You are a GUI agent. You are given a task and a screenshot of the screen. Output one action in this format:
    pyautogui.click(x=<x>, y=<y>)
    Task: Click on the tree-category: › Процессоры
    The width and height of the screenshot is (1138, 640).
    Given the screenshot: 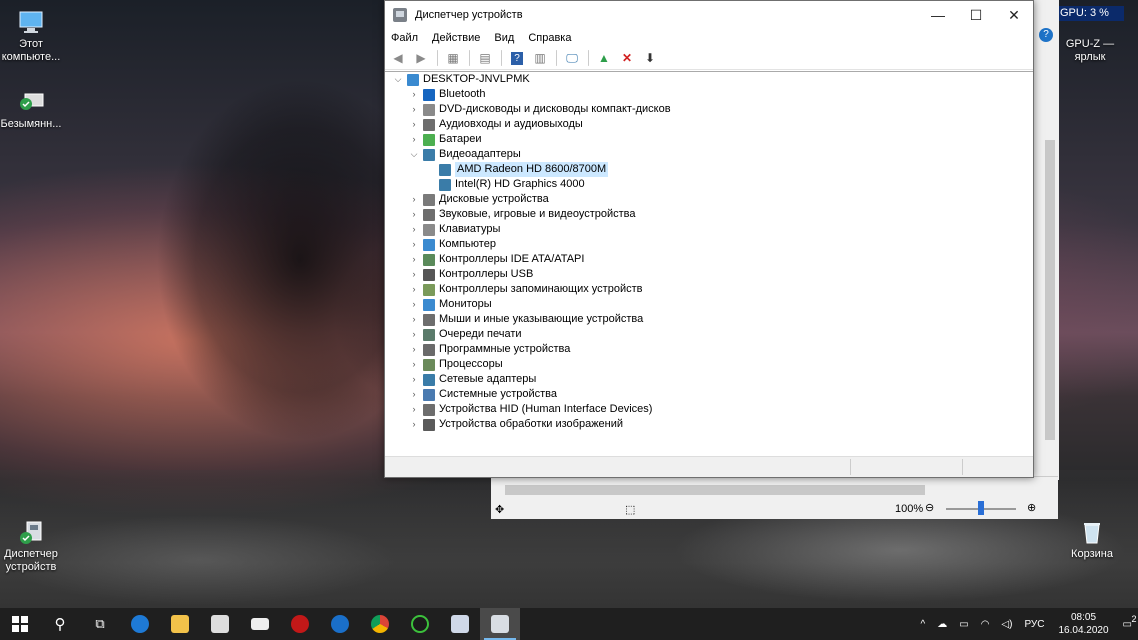 What is the action you would take?
    pyautogui.click(x=709, y=364)
    